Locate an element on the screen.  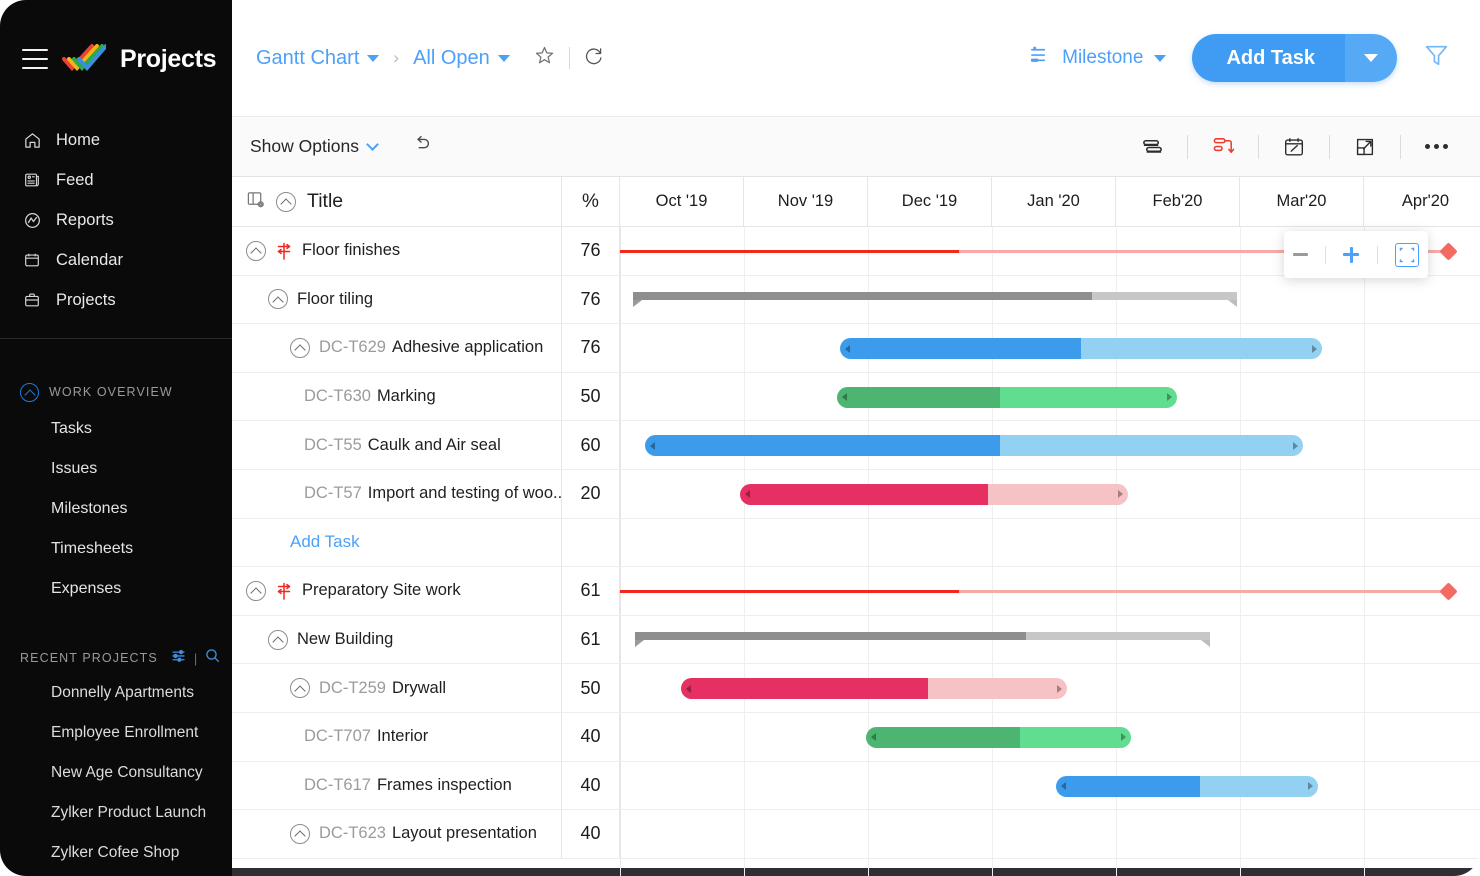
sidebar-item-feed: Feed is located at coordinates (116, 180).